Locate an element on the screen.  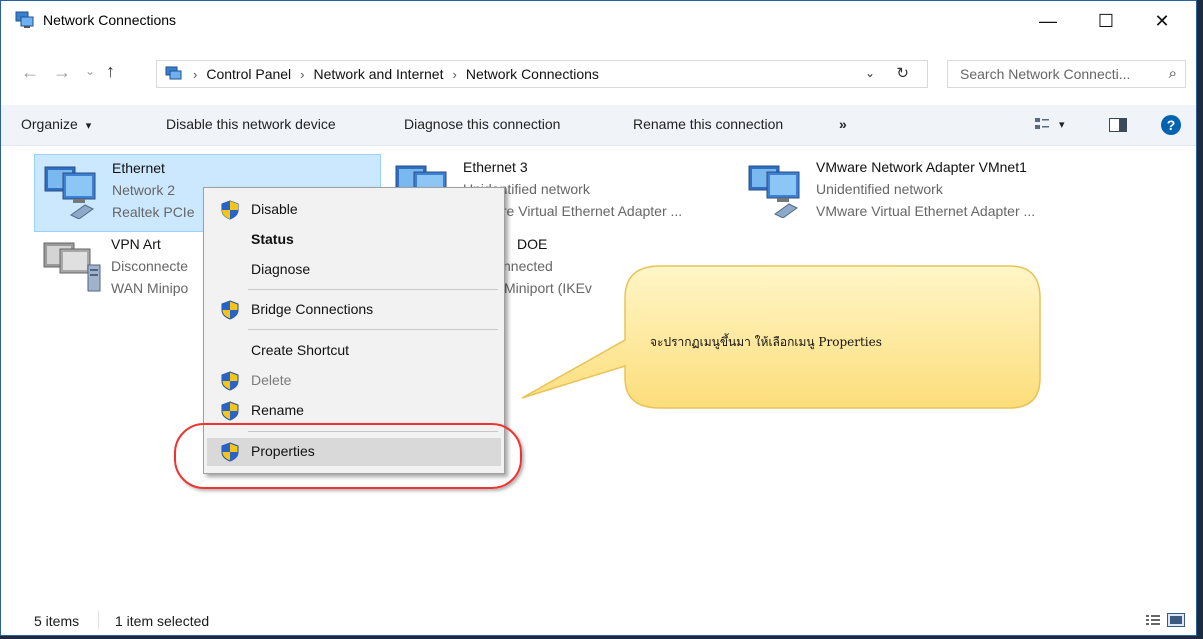
connection-name: Ethernet 3 is located at coordinates (495, 167).